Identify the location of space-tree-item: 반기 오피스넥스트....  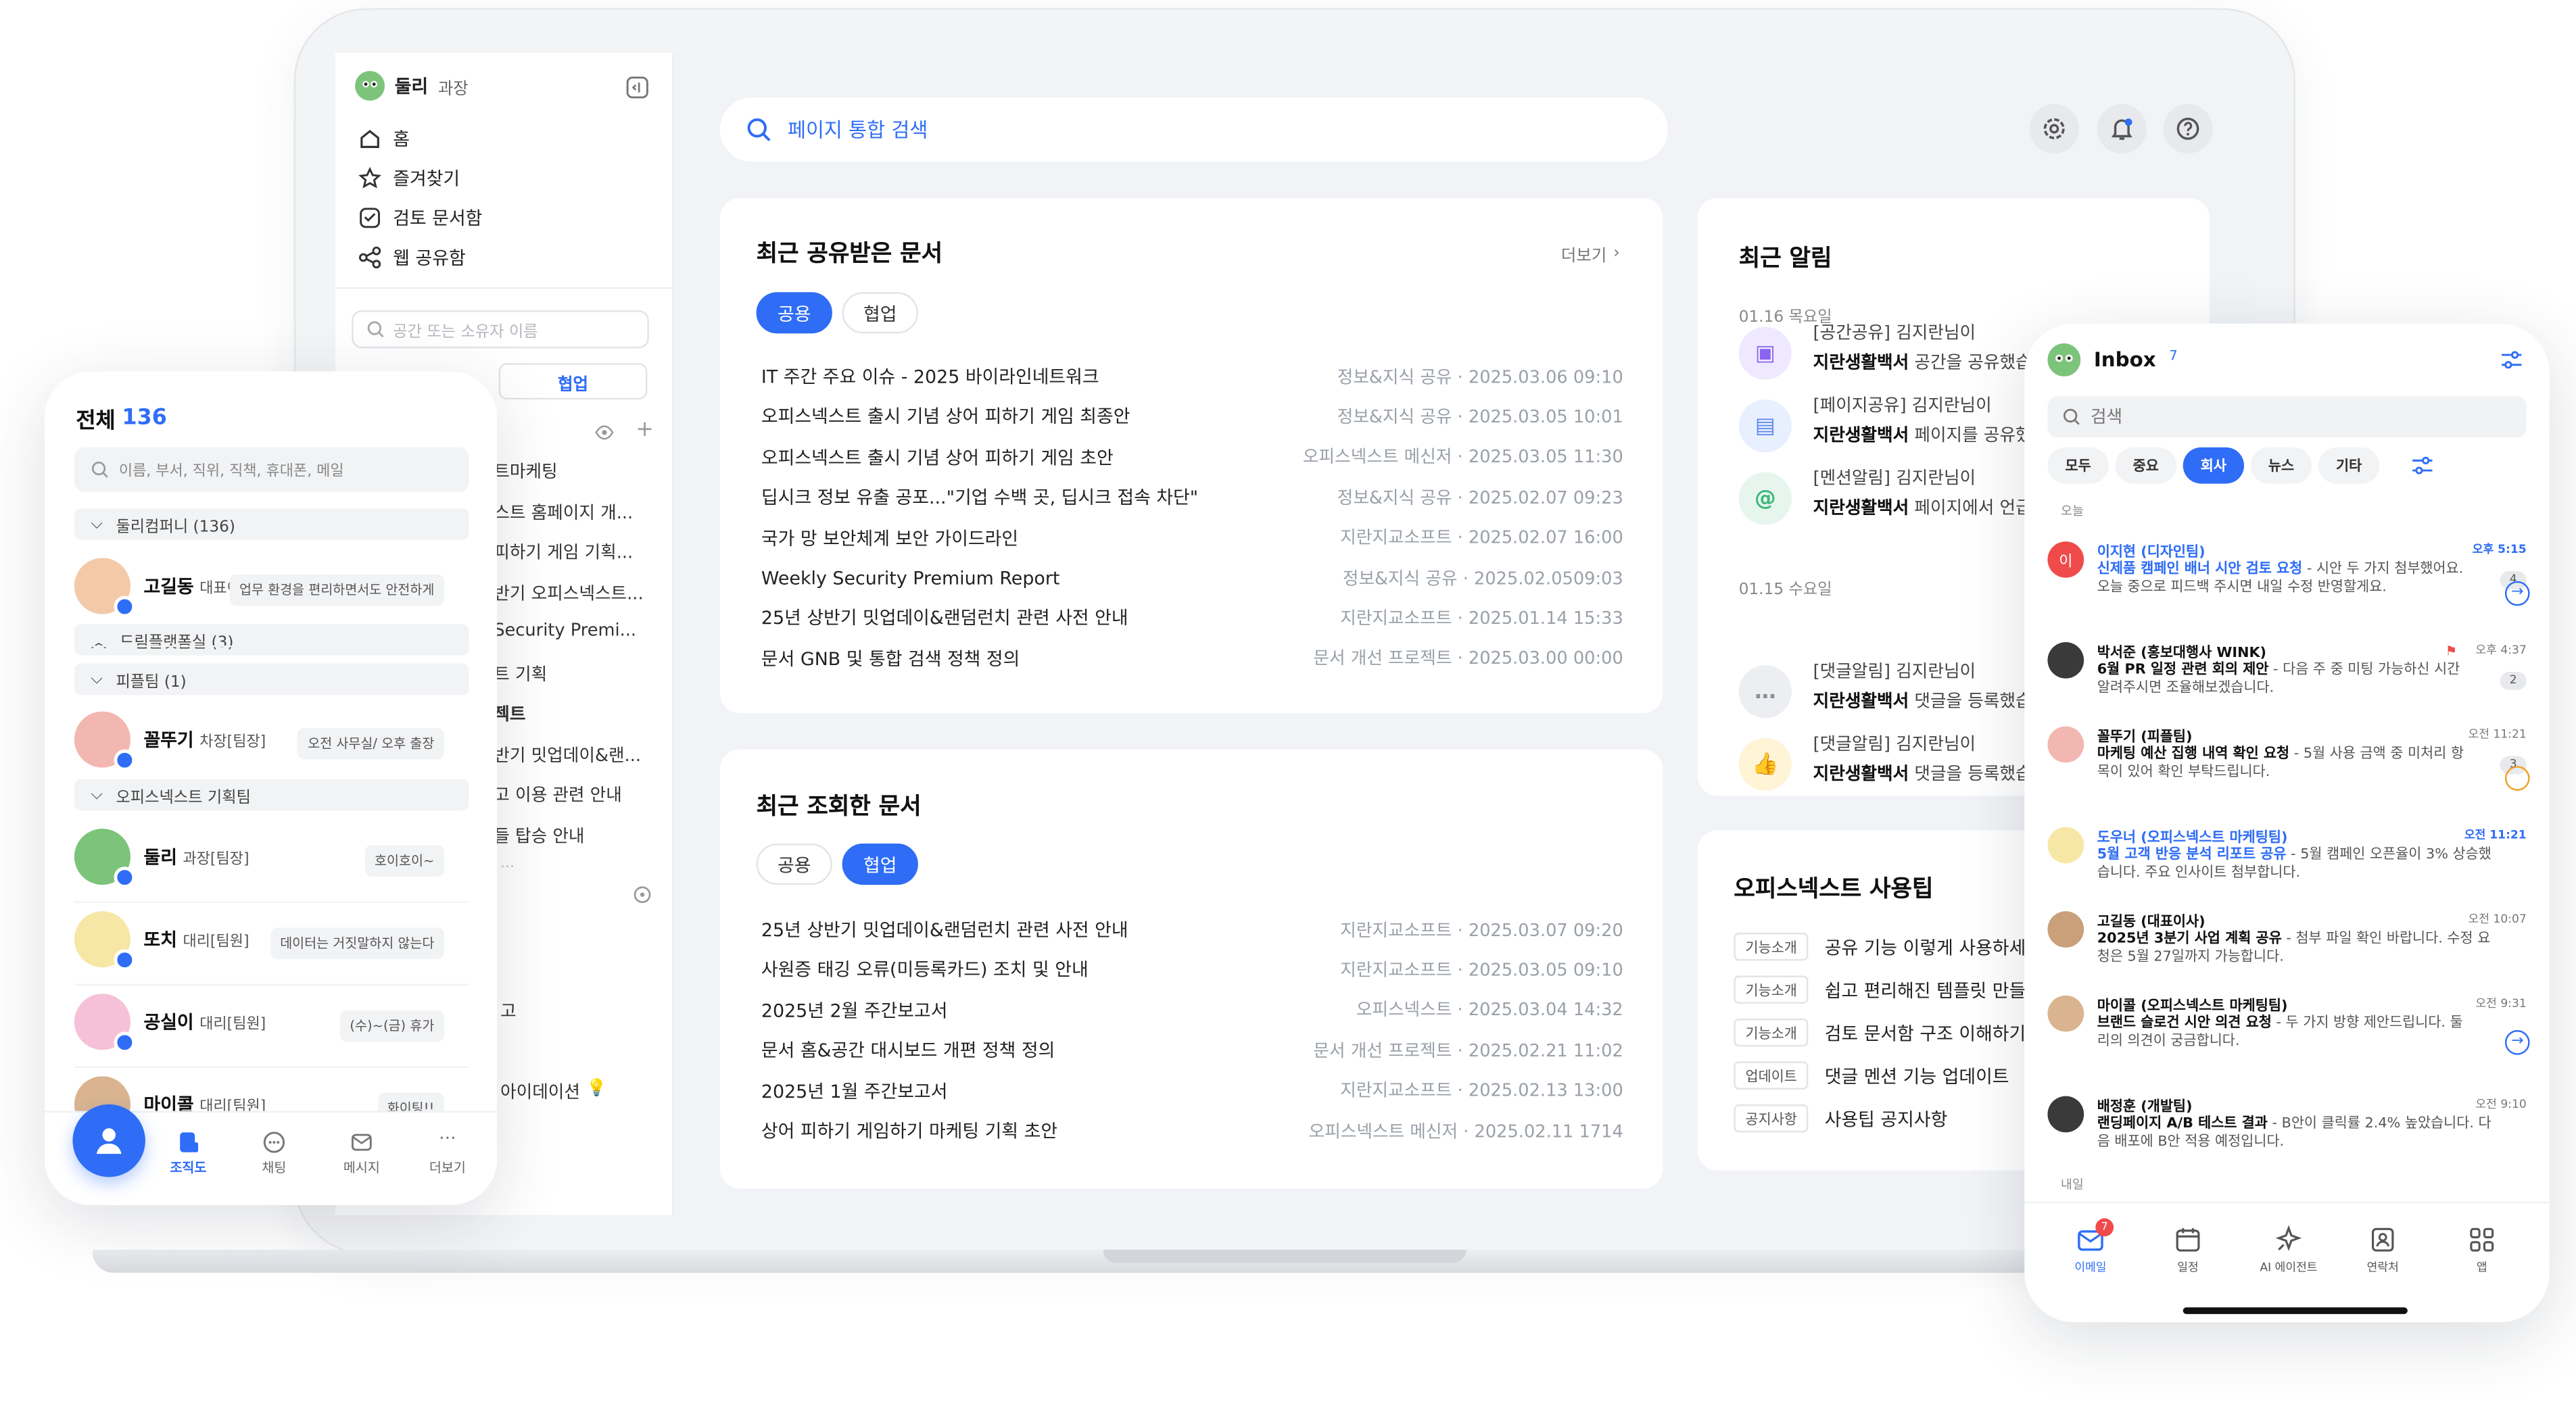
(568, 592).